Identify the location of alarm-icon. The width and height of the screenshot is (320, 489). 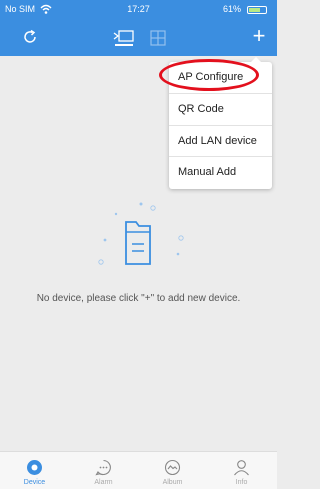
(103, 467).